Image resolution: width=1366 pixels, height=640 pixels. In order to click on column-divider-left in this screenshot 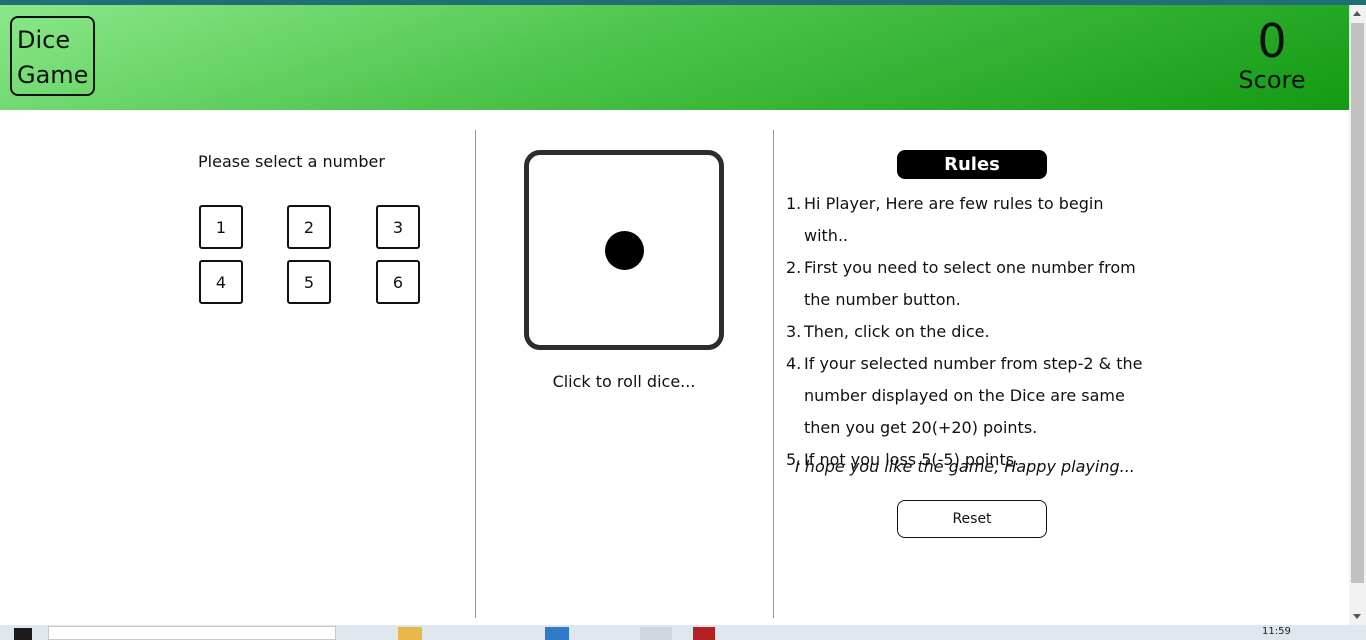, I will do `click(475, 374)`.